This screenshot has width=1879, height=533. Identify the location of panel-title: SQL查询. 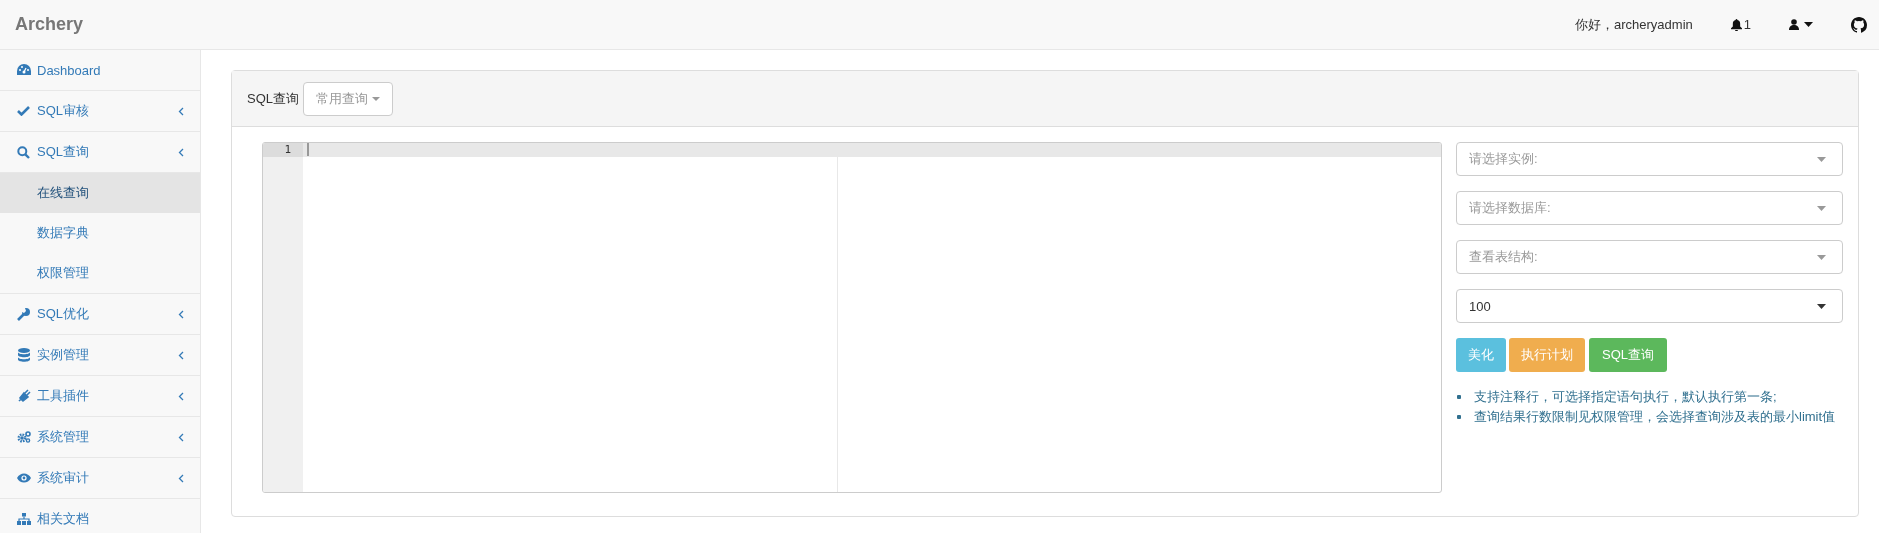
(273, 98).